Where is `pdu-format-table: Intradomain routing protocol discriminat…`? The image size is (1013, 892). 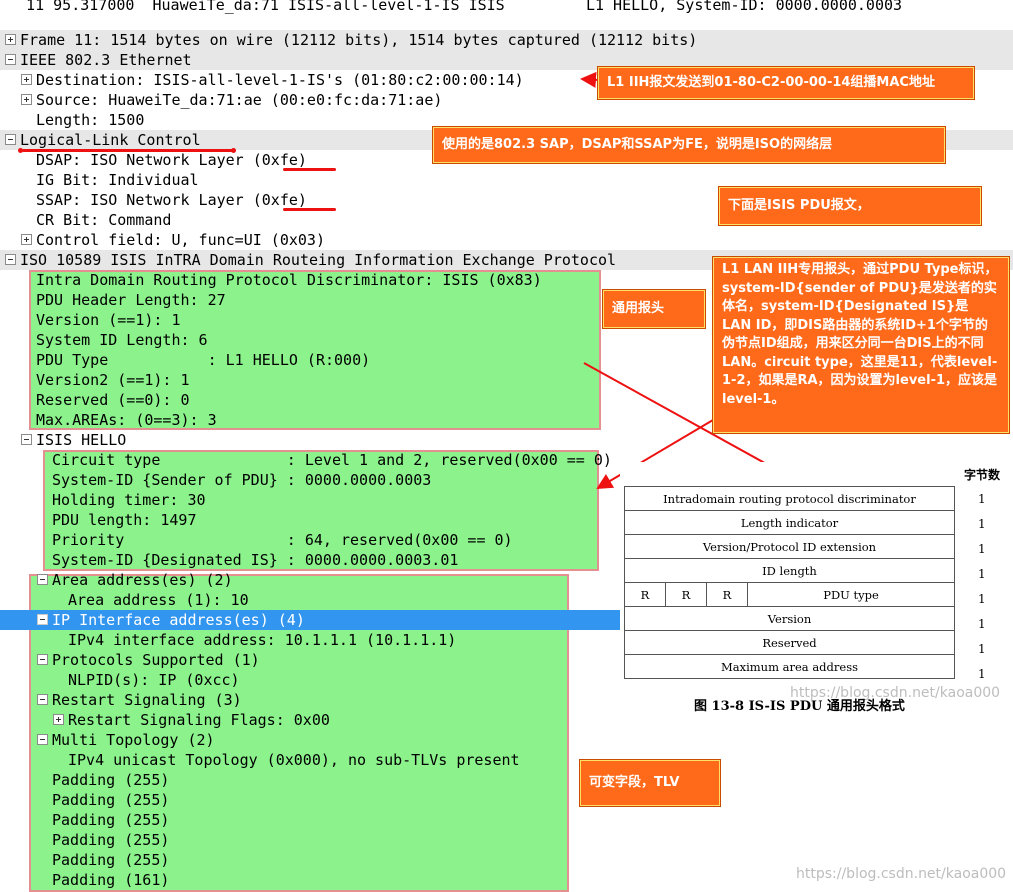
pdu-format-table: Intradomain routing protocol discriminat… is located at coordinates (789, 582).